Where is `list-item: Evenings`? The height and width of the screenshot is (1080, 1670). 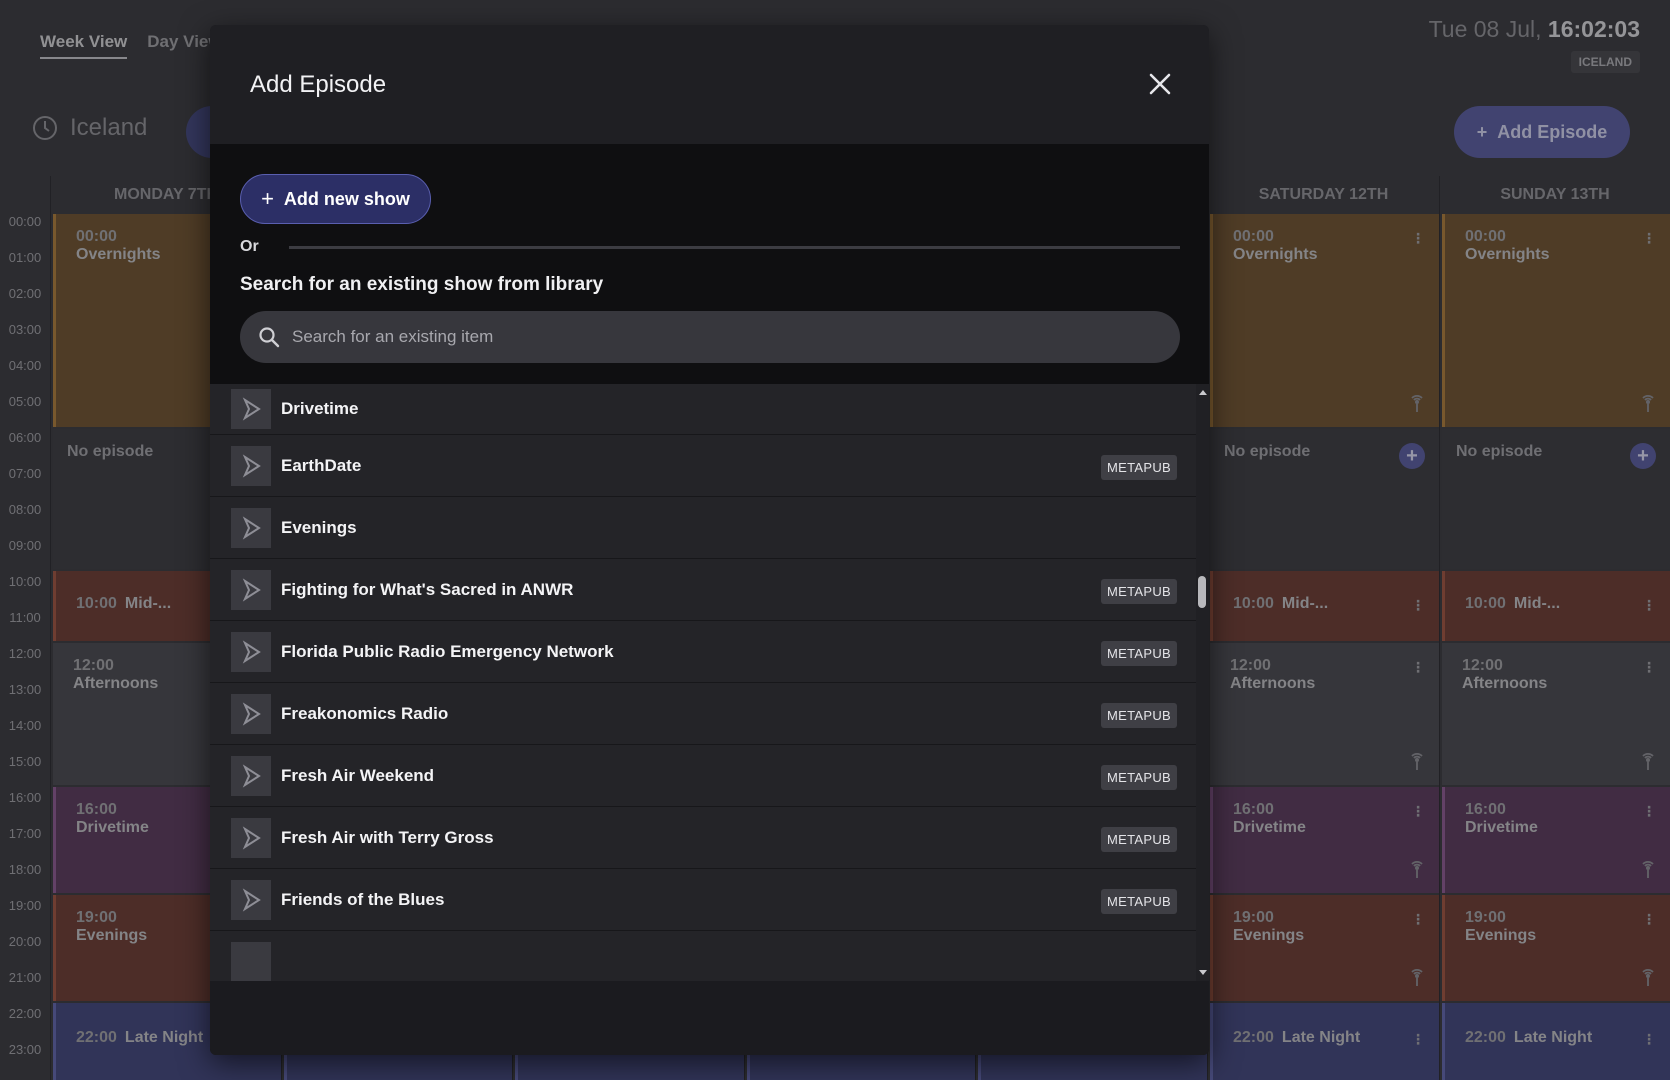
list-item: Evenings is located at coordinates (703, 528).